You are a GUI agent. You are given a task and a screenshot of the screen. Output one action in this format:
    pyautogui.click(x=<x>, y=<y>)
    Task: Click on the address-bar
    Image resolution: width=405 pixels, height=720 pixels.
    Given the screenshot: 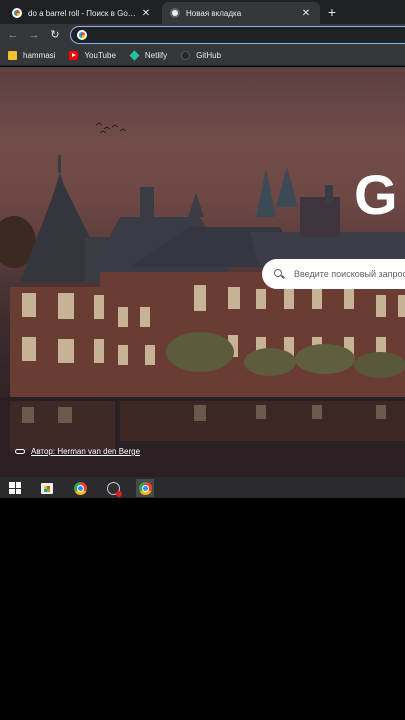 What is the action you would take?
    pyautogui.click(x=237, y=35)
    